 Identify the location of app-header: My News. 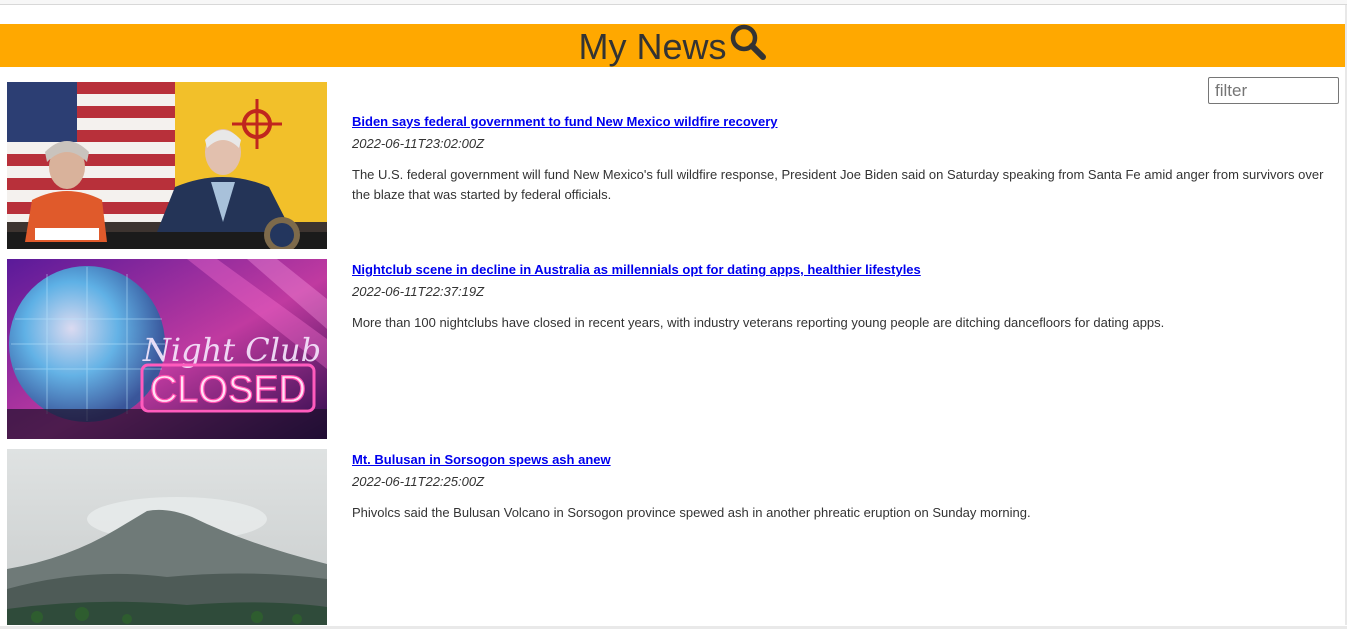
(672, 45).